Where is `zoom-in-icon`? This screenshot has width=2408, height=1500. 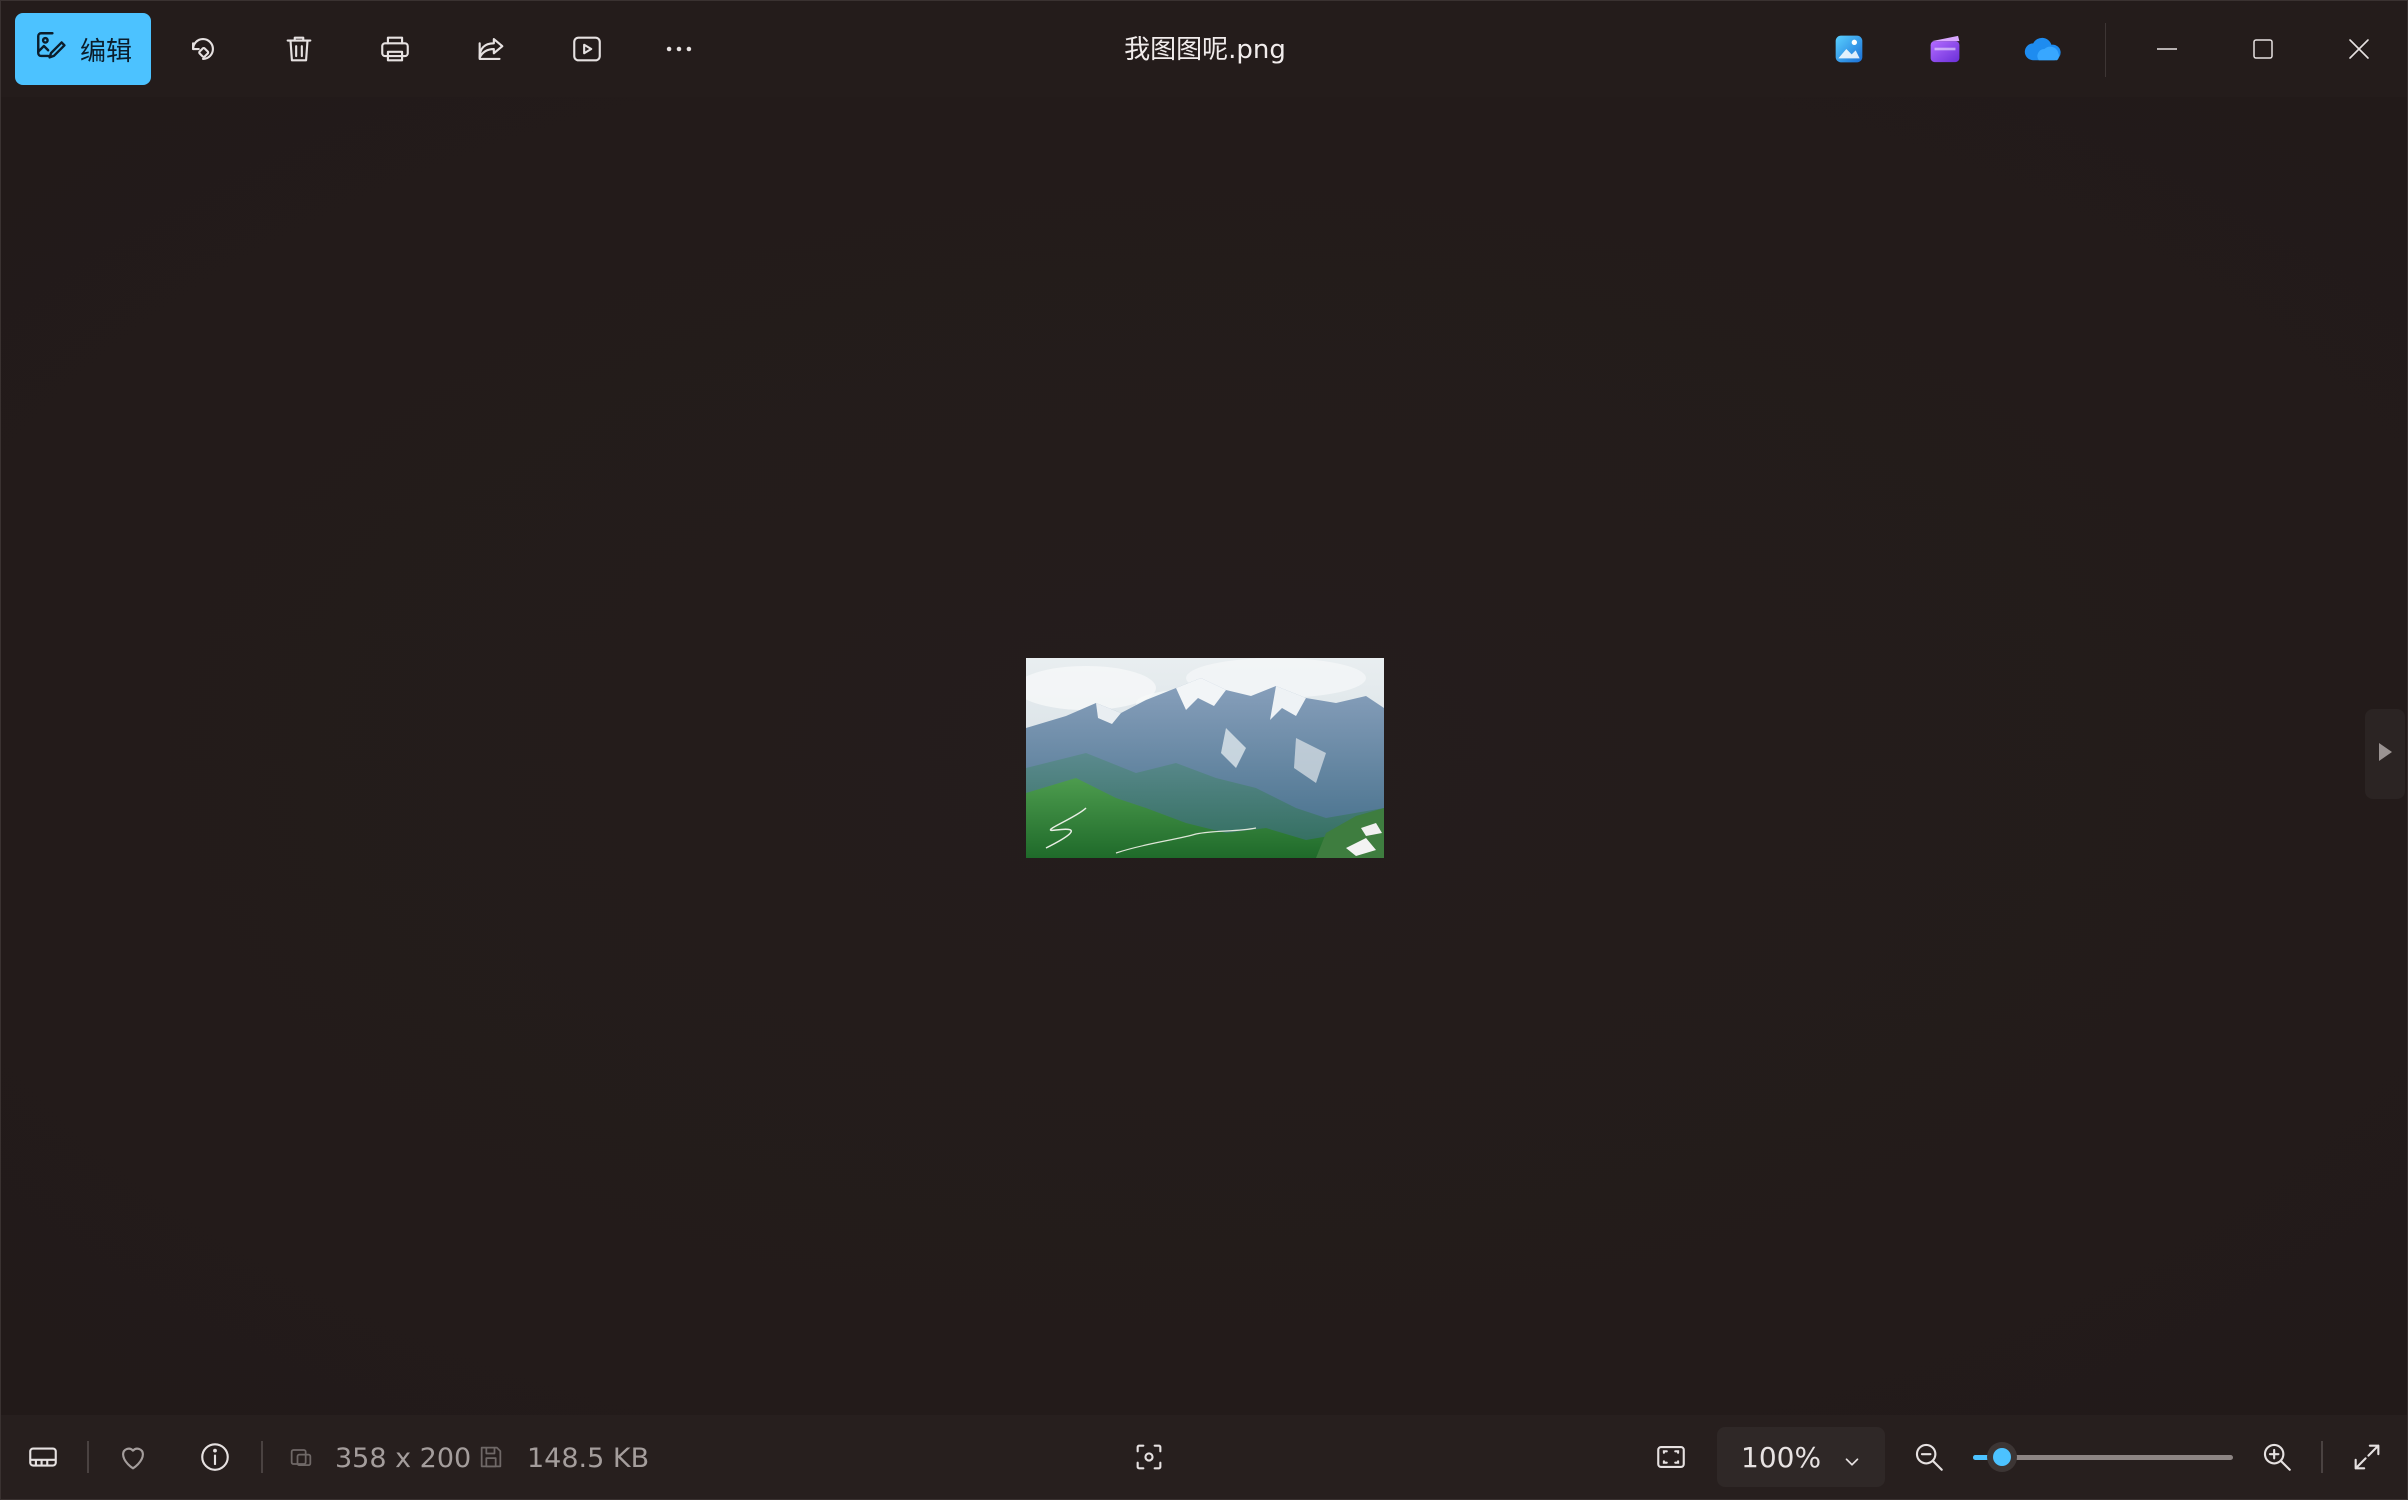
zoom-in-icon is located at coordinates (2277, 1457).